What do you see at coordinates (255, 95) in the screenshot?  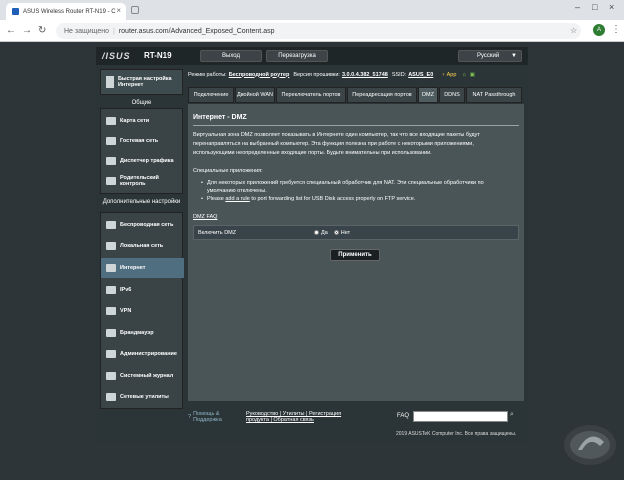 I see `tab-dual-wan: Двойной WAN` at bounding box center [255, 95].